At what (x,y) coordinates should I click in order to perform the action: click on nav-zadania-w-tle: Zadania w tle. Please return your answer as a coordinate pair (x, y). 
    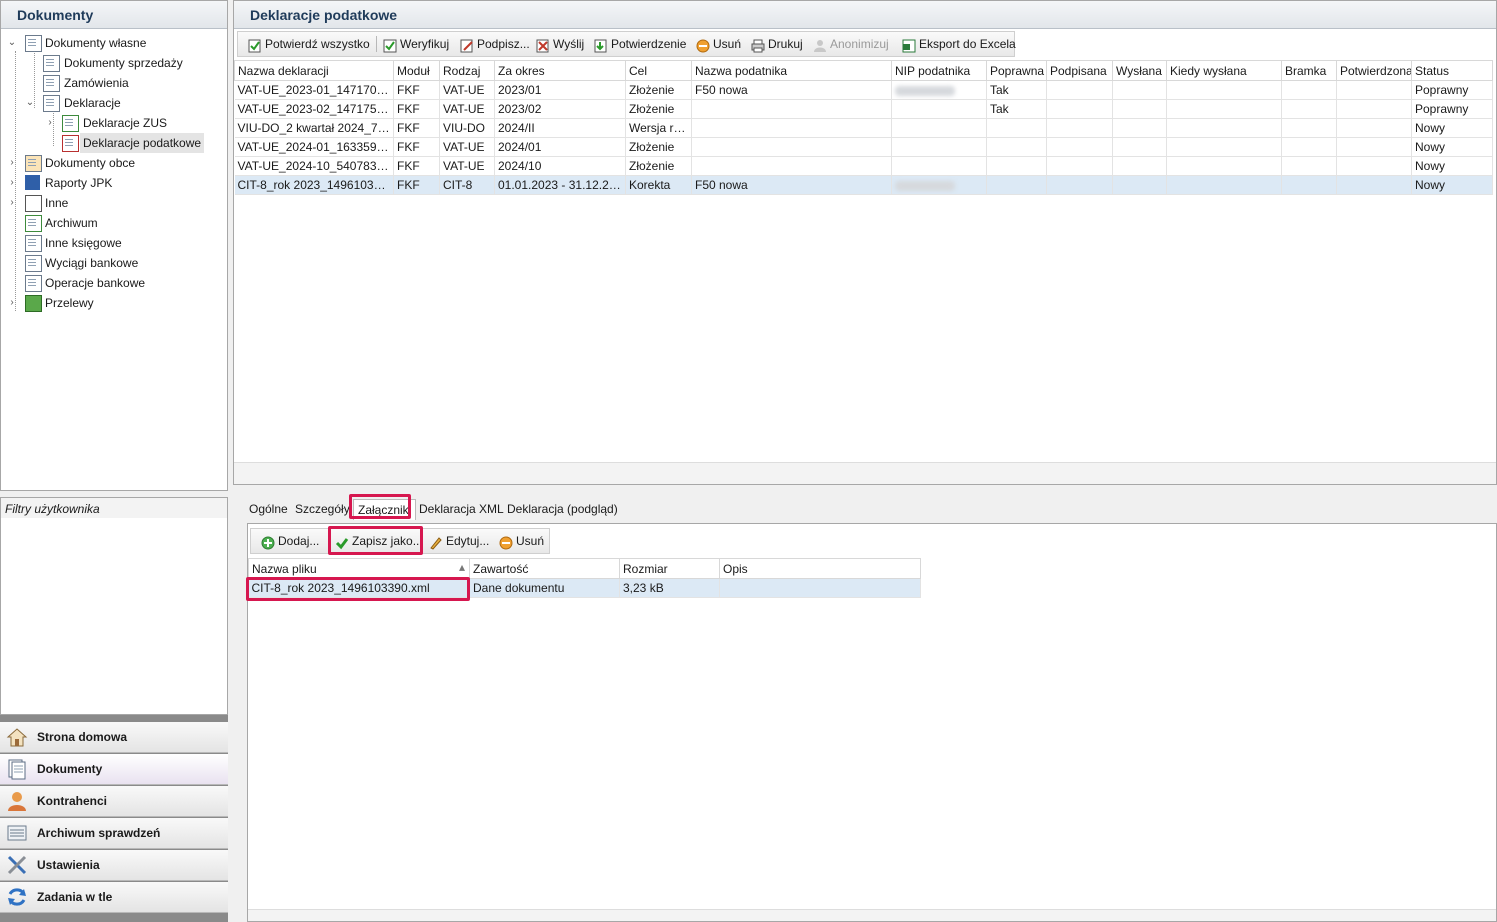
    Looking at the image, I should click on (114, 897).